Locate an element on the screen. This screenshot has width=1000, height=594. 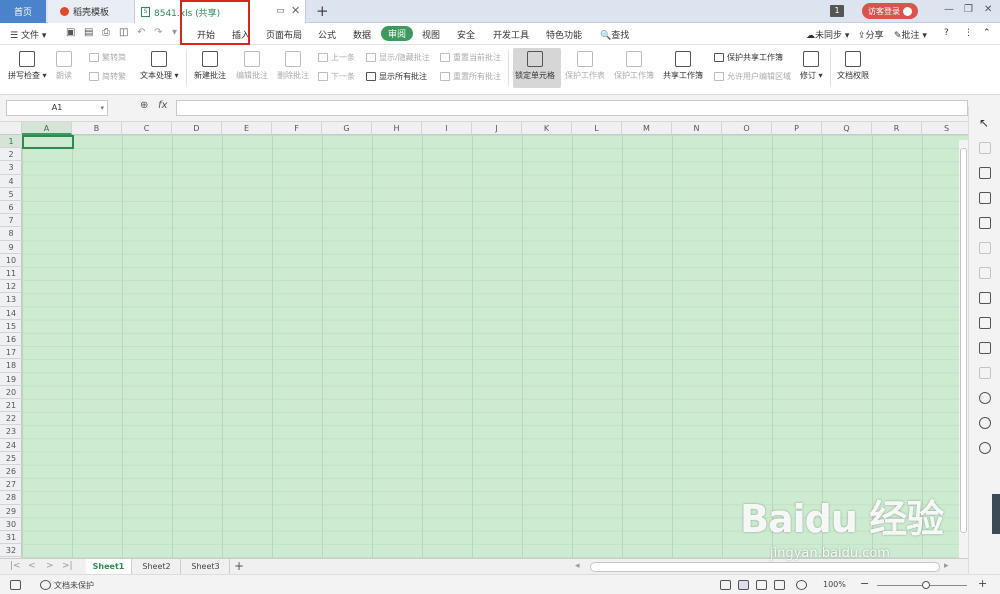
row-header: 26 is located at coordinates (11, 472).